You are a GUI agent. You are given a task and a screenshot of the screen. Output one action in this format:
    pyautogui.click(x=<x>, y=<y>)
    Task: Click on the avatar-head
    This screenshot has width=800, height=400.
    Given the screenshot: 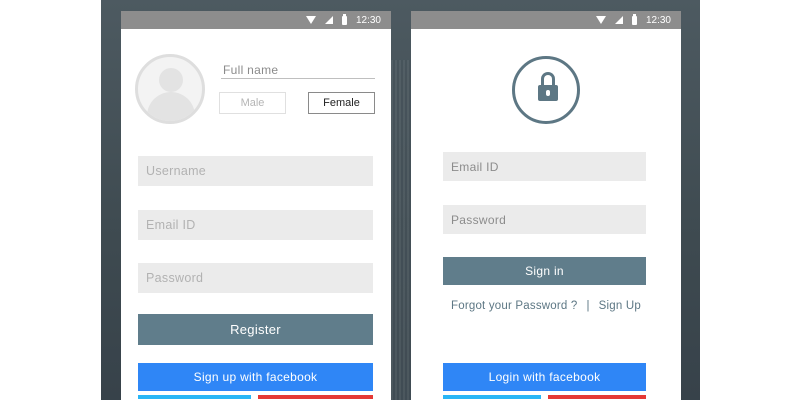 What is the action you would take?
    pyautogui.click(x=171, y=80)
    